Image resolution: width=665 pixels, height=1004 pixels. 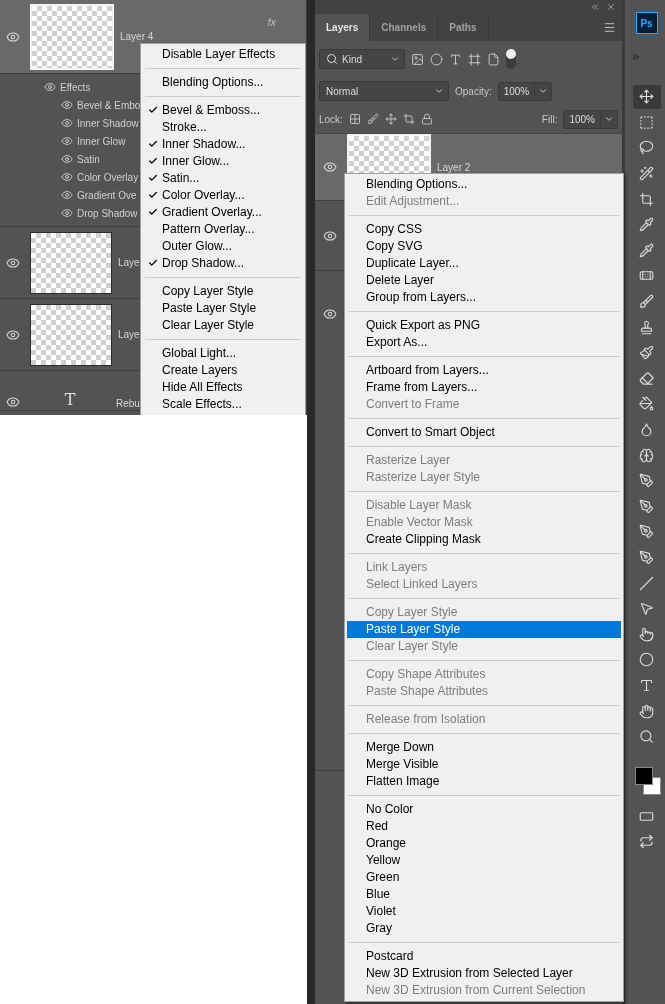 I want to click on effect-name: Bevel & Embo, so click(x=109, y=105).